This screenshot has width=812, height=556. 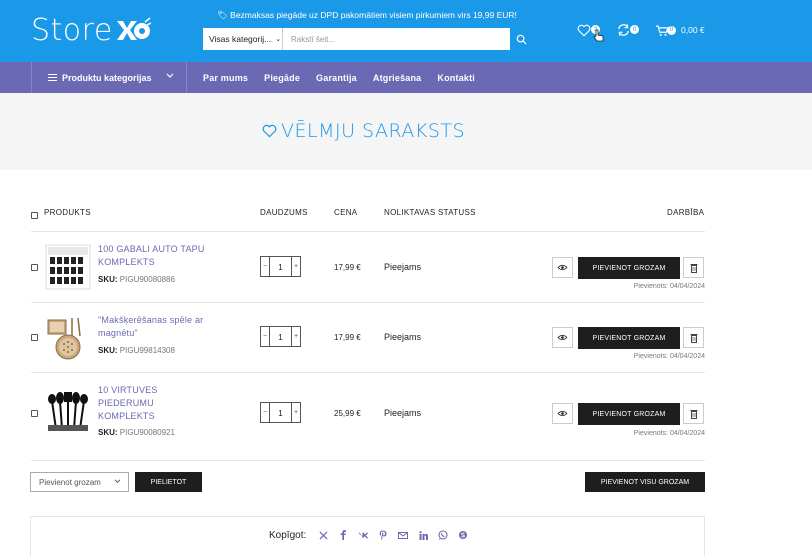 What do you see at coordinates (403, 337) in the screenshot?
I see `stock-status: Pieejams` at bounding box center [403, 337].